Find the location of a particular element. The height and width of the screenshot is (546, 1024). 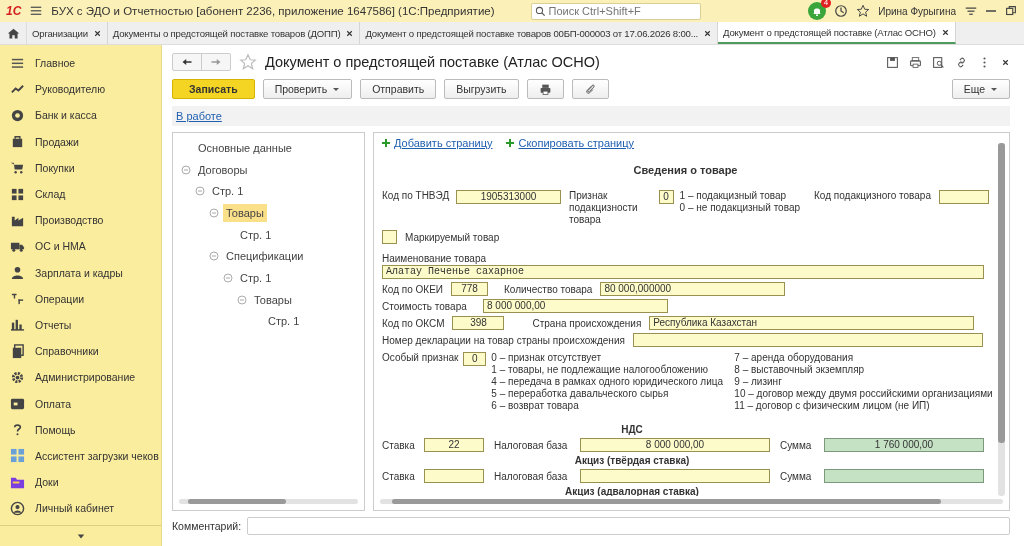

paperclip-icon is located at coordinates (590, 89).